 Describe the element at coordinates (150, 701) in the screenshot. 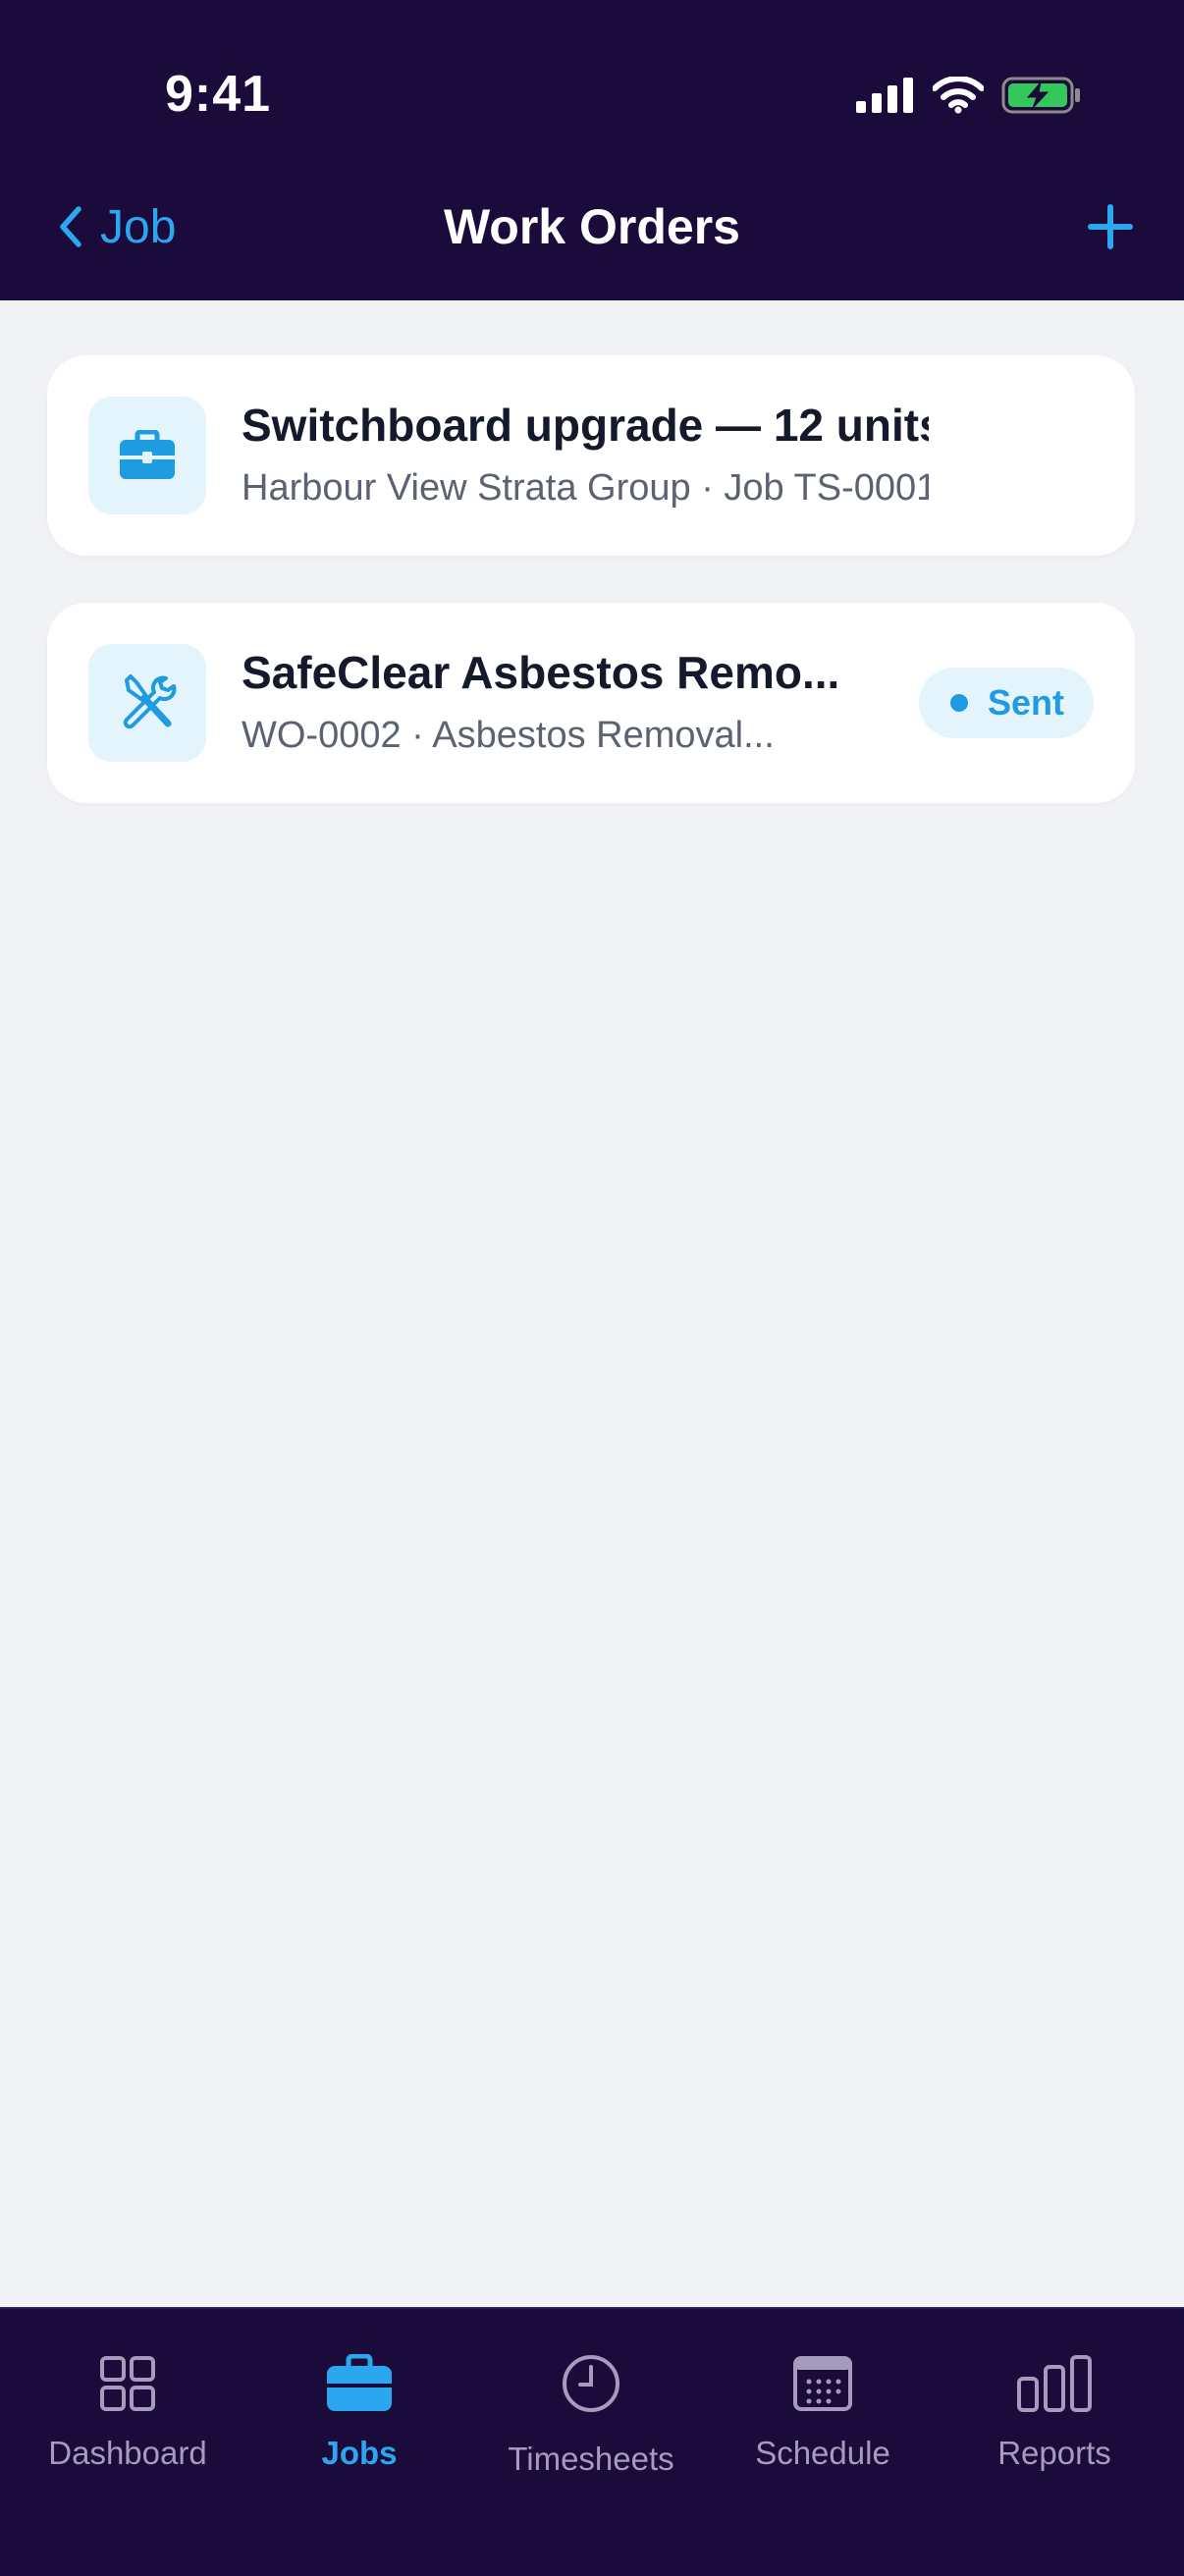

I see `tools-icon` at that location.